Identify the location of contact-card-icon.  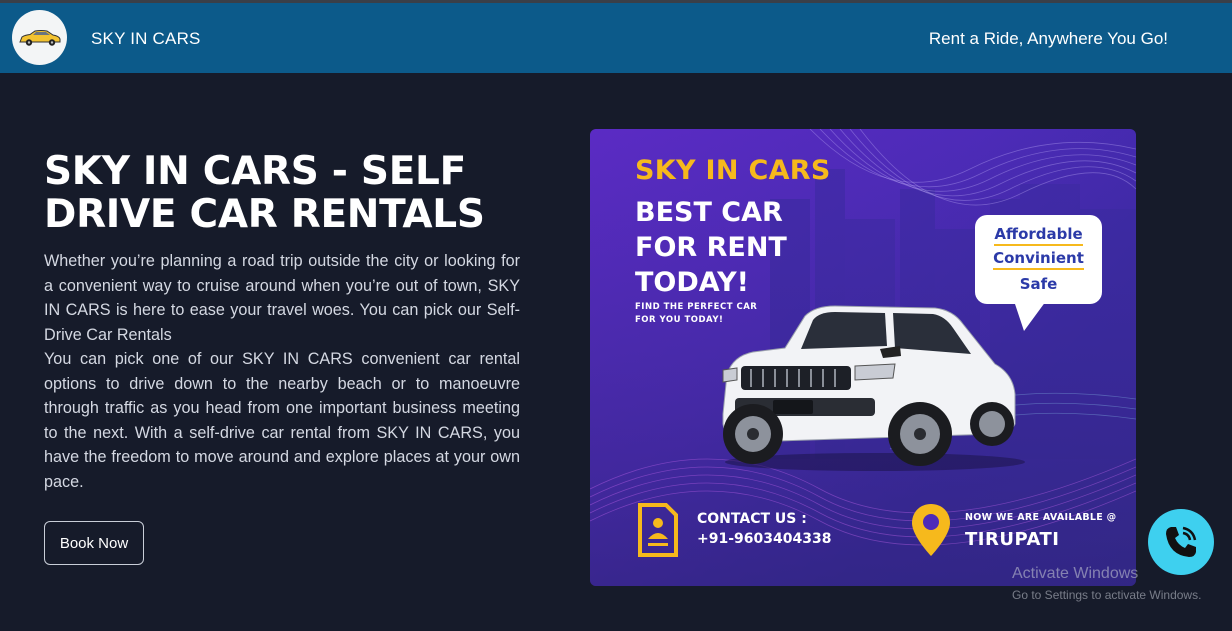
(658, 530).